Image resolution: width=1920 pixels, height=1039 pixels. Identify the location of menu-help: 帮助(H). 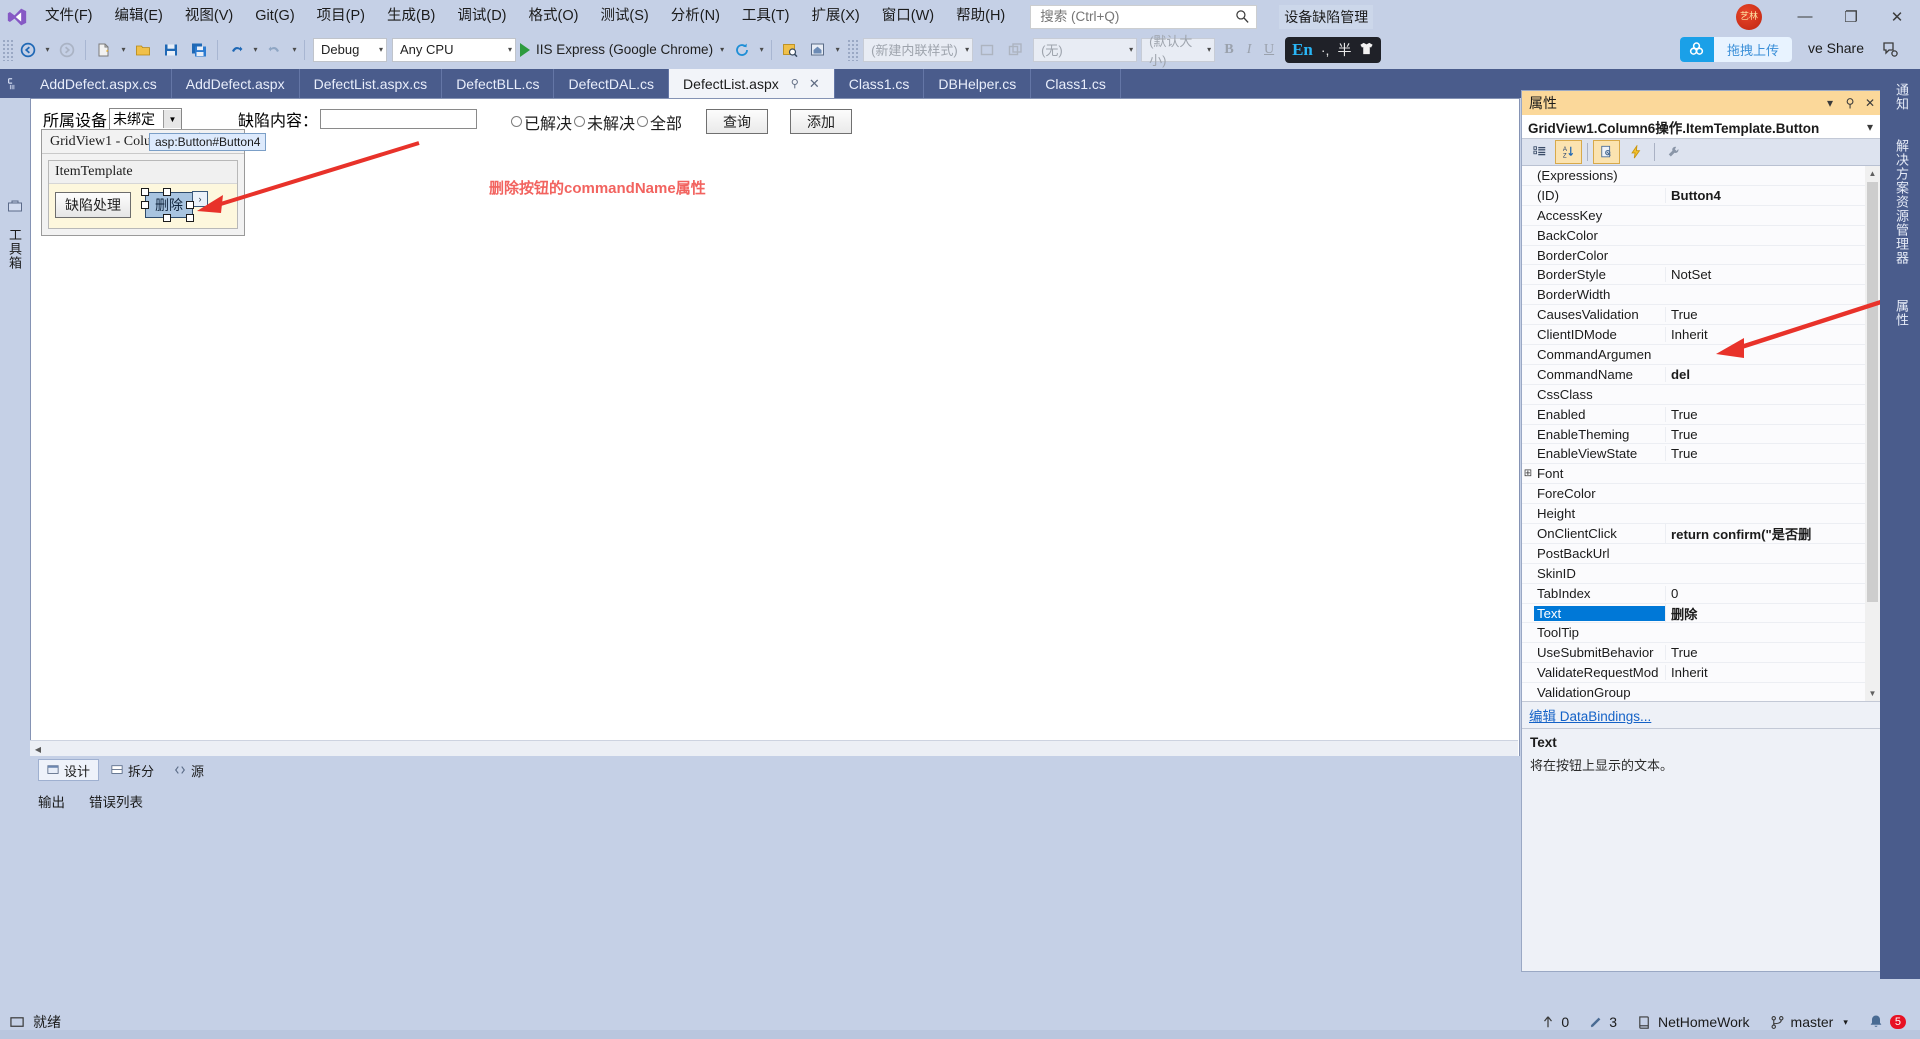
(980, 16).